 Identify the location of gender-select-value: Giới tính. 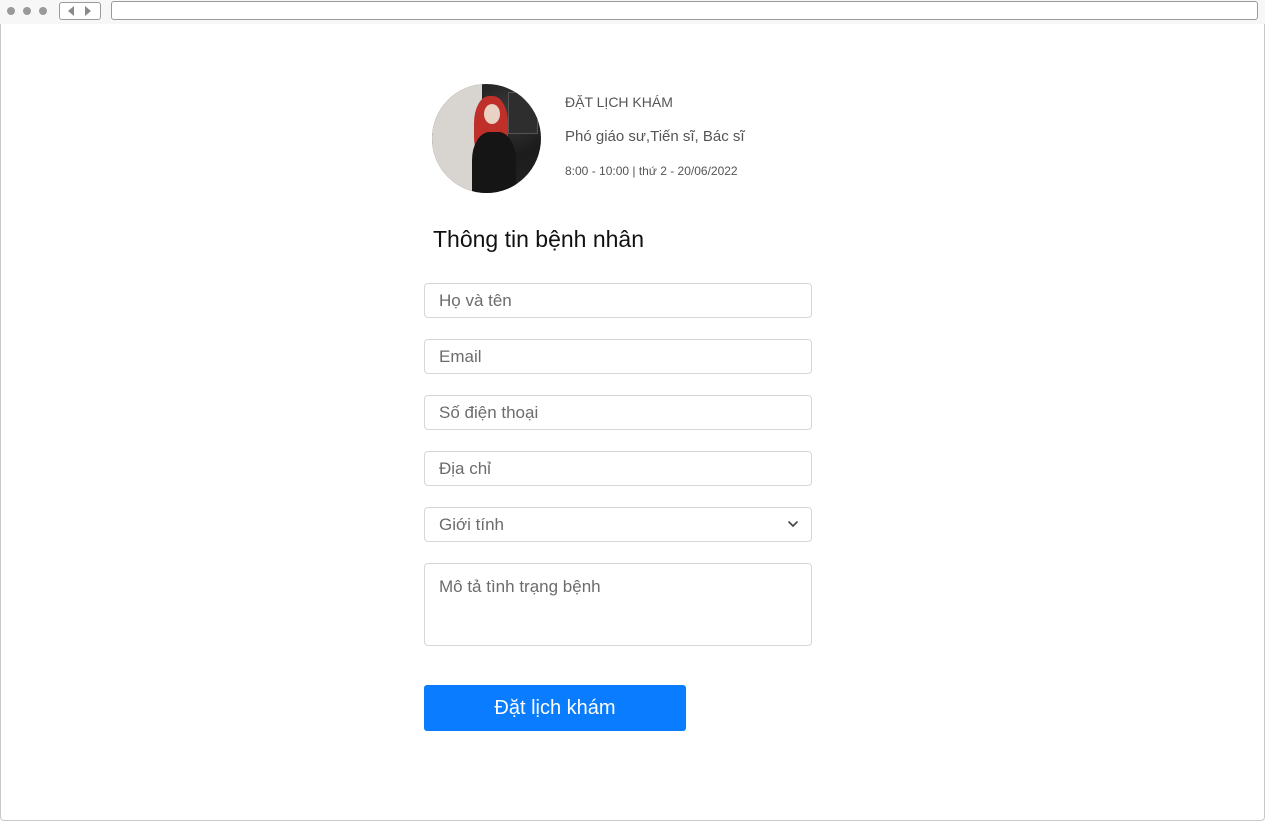
(472, 524).